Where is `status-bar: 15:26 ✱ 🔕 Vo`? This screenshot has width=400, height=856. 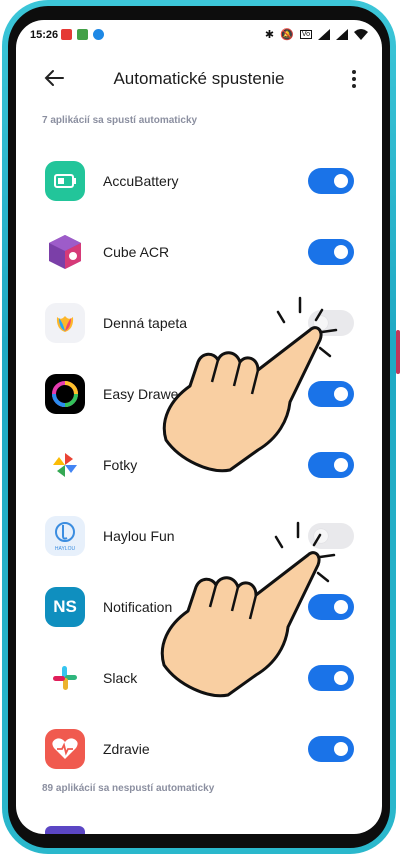 status-bar: 15:26 ✱ 🔕 Vo is located at coordinates (199, 35).